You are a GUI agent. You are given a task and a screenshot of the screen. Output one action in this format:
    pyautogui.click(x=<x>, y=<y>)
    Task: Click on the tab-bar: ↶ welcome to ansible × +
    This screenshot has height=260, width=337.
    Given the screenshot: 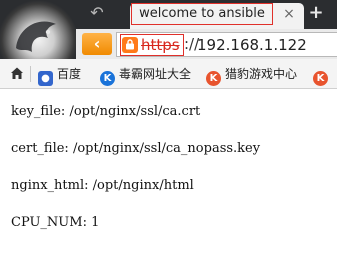 What is the action you would take?
    pyautogui.click(x=206, y=14)
    